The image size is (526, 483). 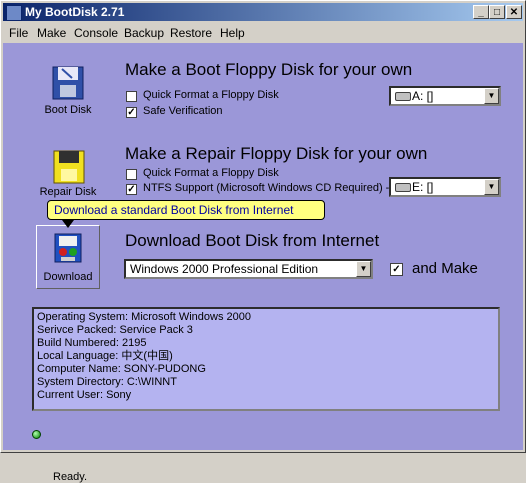 What do you see at coordinates (269, 69) in the screenshot?
I see `boot-heading: Make a Boot Floppy Disk for your own` at bounding box center [269, 69].